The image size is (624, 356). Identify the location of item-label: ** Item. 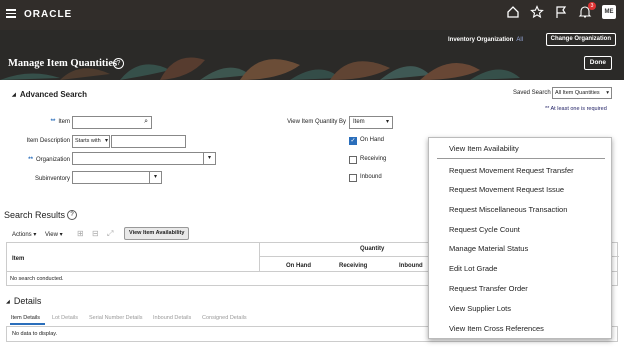
(60, 122).